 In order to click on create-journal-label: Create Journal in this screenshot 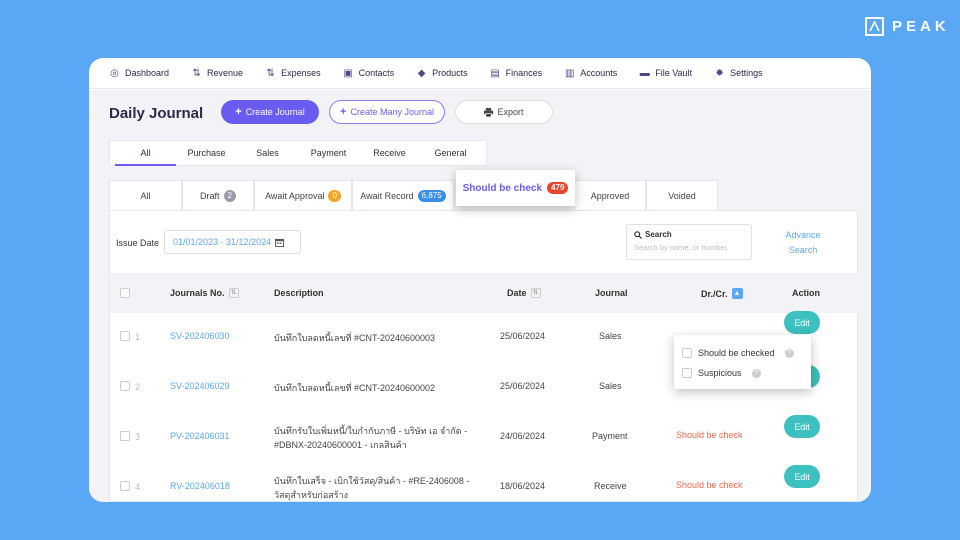, I will do `click(275, 112)`.